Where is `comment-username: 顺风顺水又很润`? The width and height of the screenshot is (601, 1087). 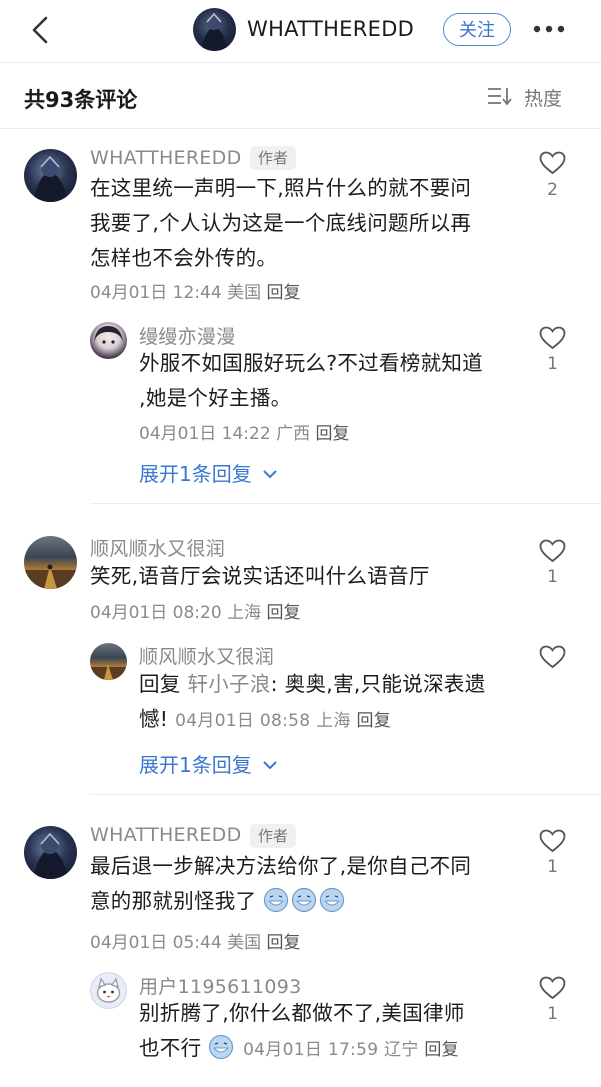
comment-username: 顺风顺水又很润 is located at coordinates (157, 547).